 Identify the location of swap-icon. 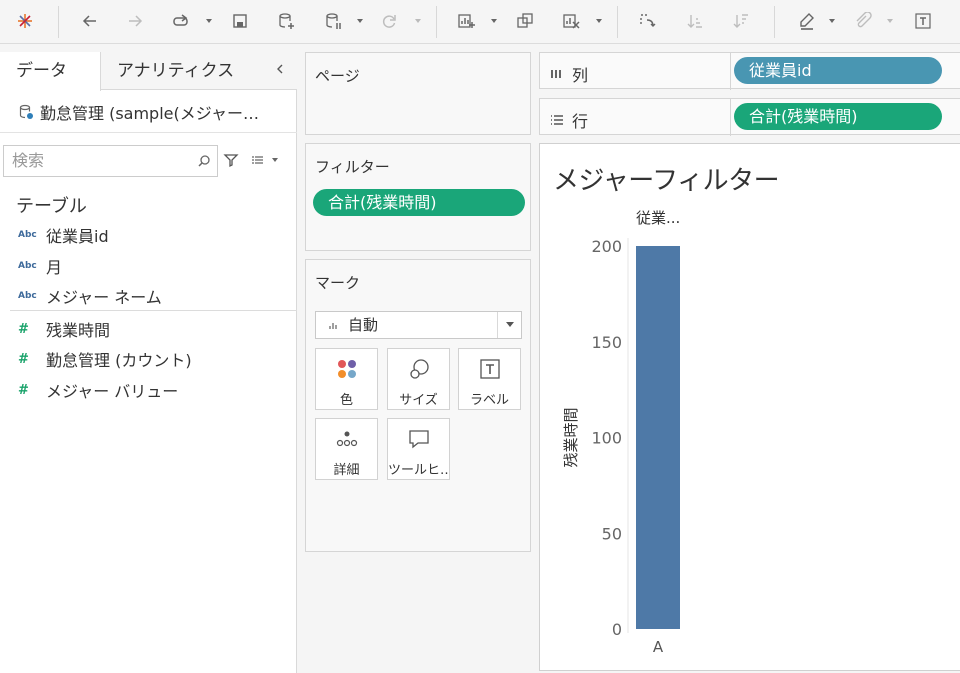
(647, 21).